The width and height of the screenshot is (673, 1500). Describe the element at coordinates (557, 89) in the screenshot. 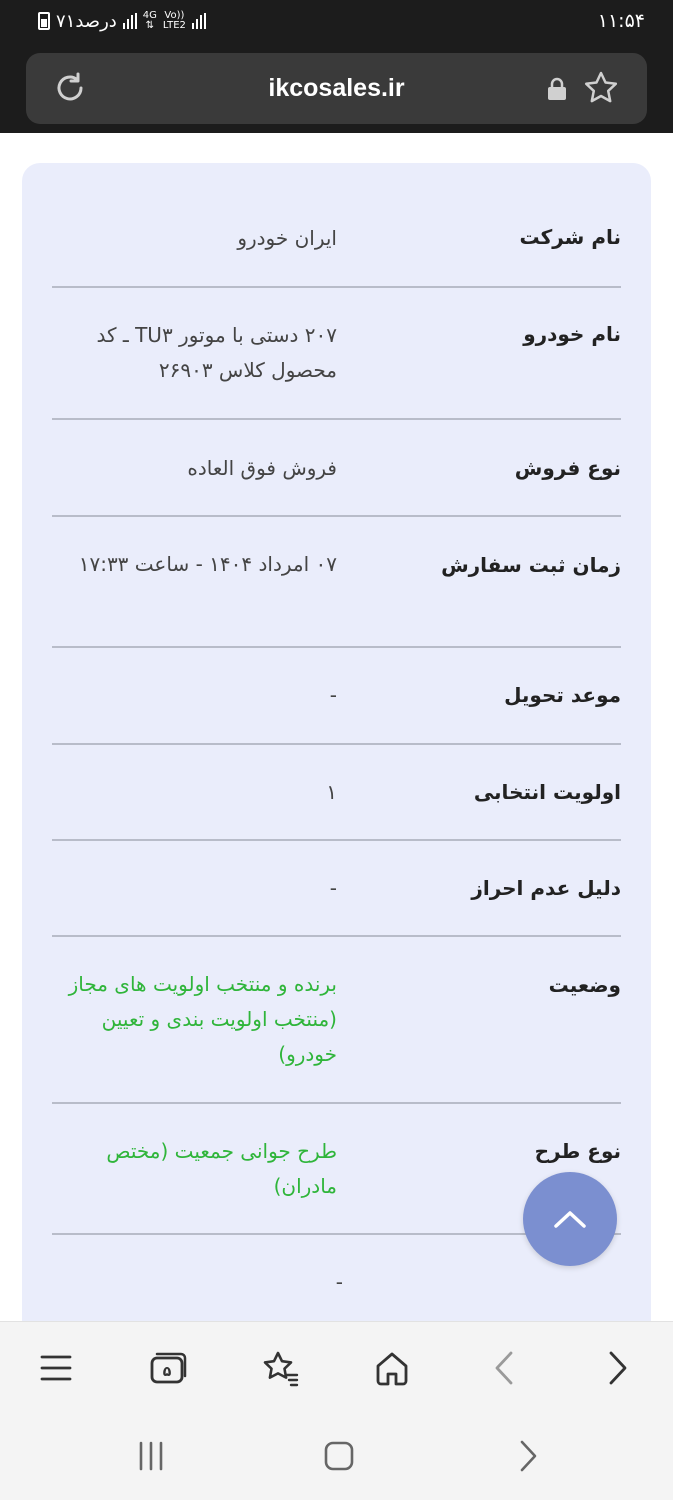

I see `lock-icon` at that location.